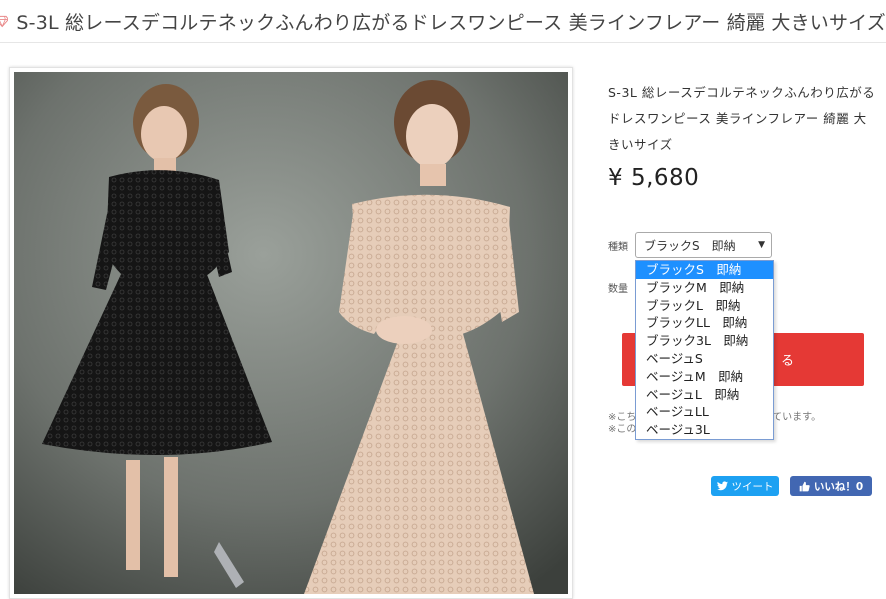 The height and width of the screenshot is (599, 886). Describe the element at coordinates (704, 395) in the screenshot. I see `dropdown-option: ベージュL 即納` at that location.